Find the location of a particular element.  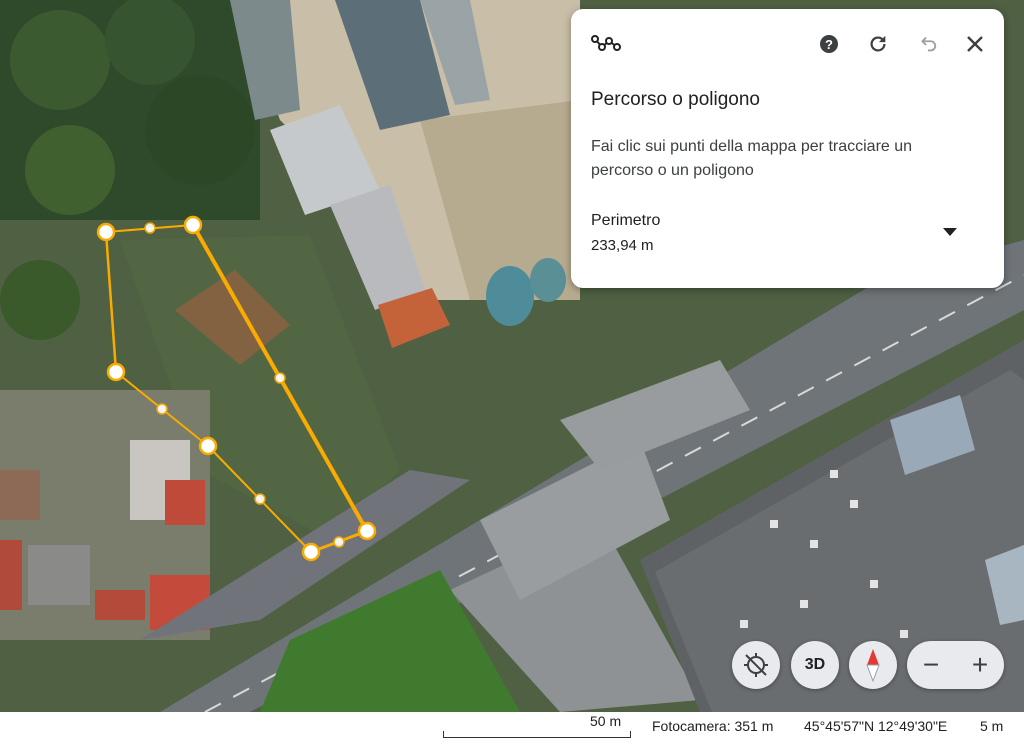

zoom-control: − + is located at coordinates (955, 665).